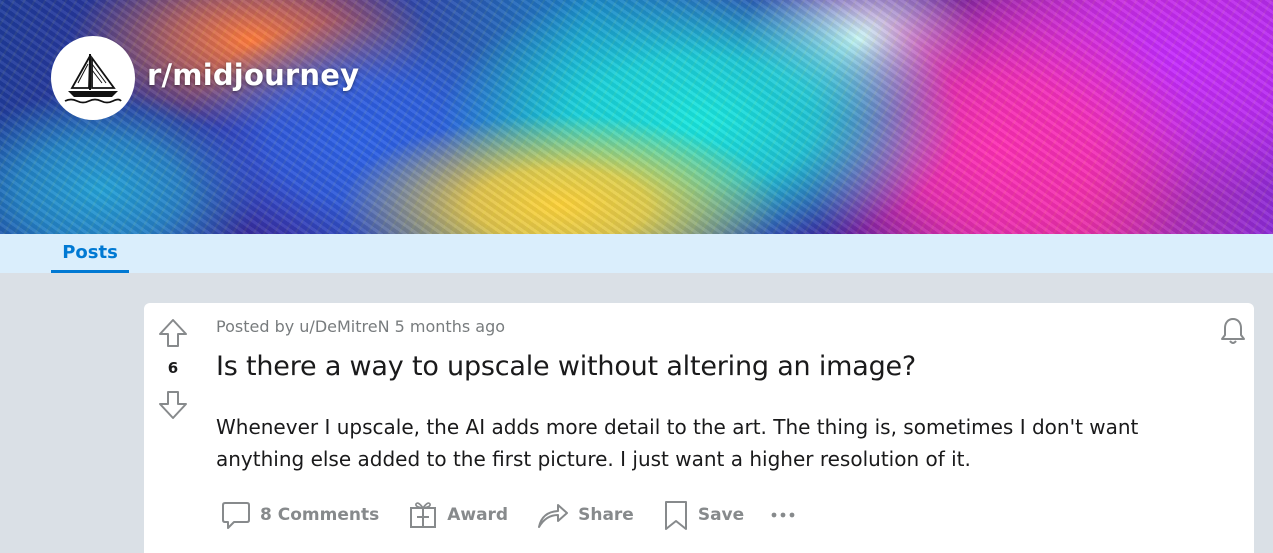 This screenshot has width=1273, height=553. I want to click on post-actions: 8 Comments Award Share Save, so click(509, 515).